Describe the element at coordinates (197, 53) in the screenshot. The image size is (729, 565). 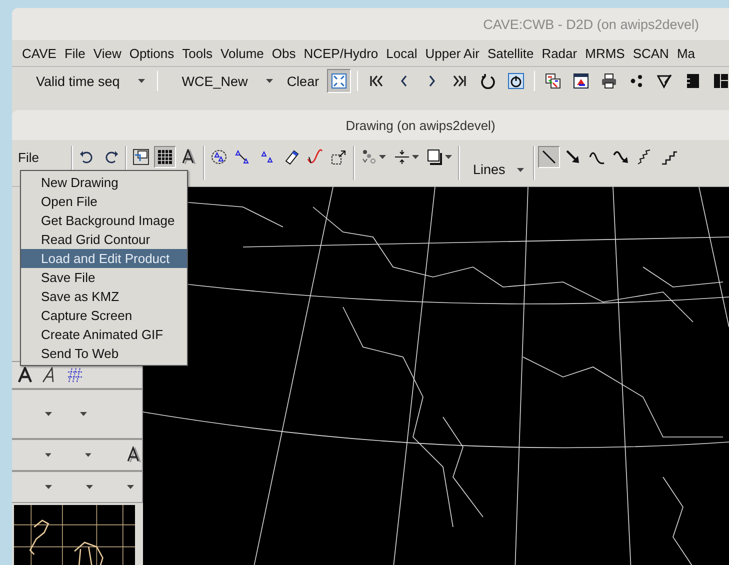
I see `menu-item: Tools` at that location.